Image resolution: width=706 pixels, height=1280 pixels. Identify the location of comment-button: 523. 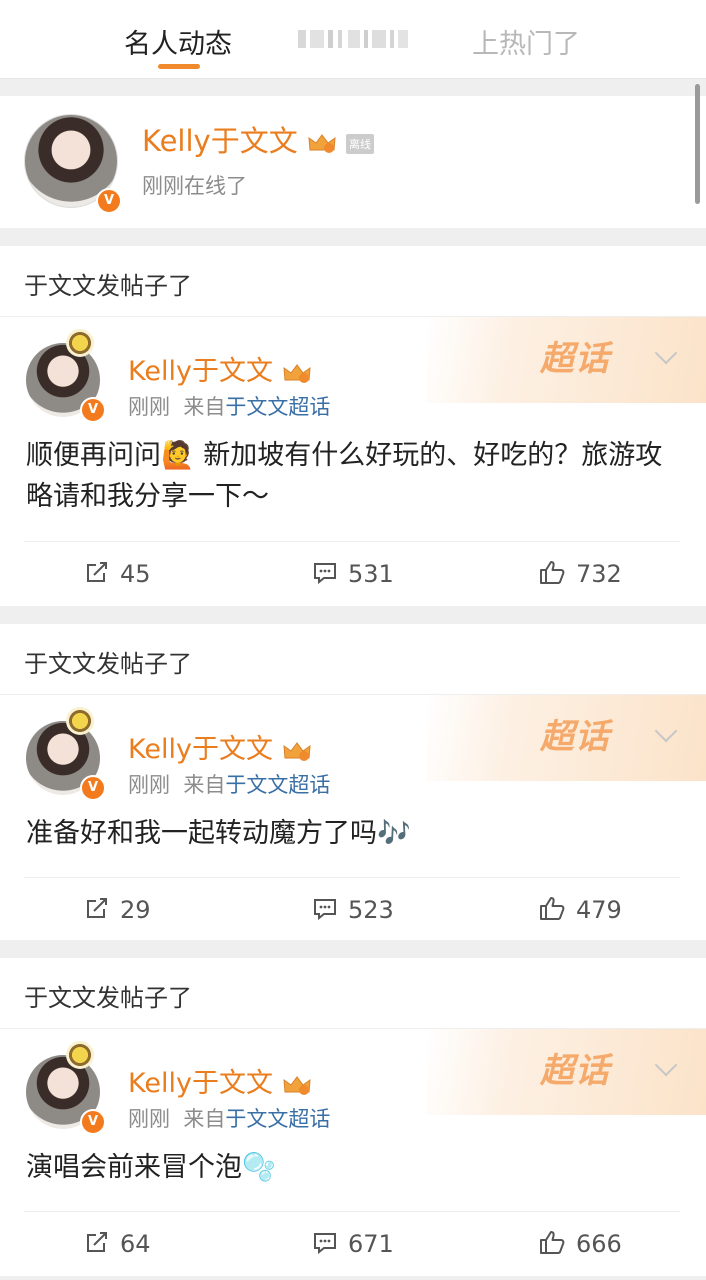
(353, 909).